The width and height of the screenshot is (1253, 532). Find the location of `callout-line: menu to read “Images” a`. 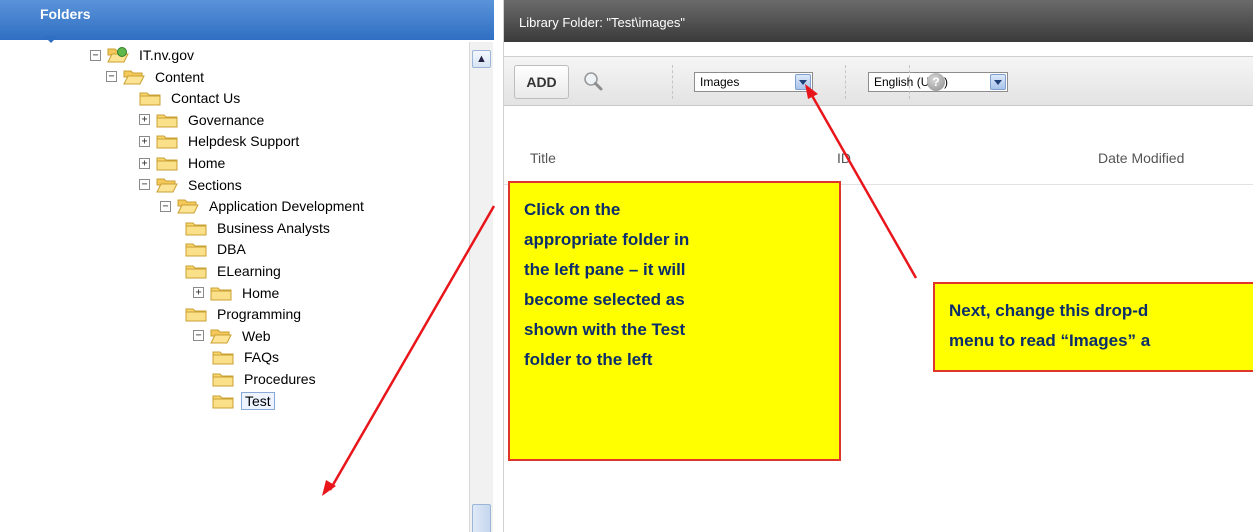

callout-line: menu to read “Images” a is located at coordinates (1050, 340).